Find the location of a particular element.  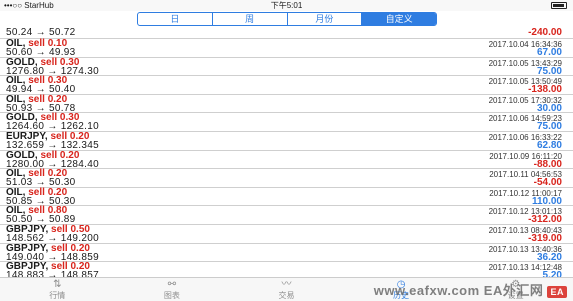

trade-profit: 67.00 is located at coordinates (549, 52).